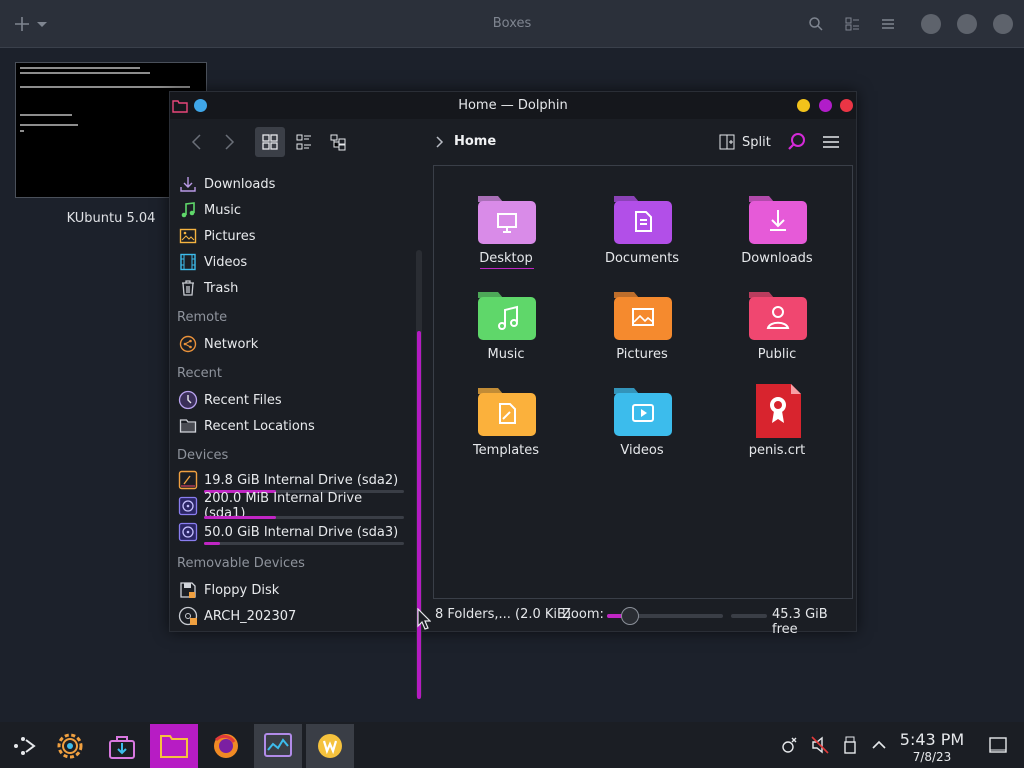 This screenshot has height=768, width=1024. Describe the element at coordinates (292, 506) in the screenshot. I see `sidebar-item-drive-sda1: 200.0 MiB Internal Drive (sda1)` at that location.